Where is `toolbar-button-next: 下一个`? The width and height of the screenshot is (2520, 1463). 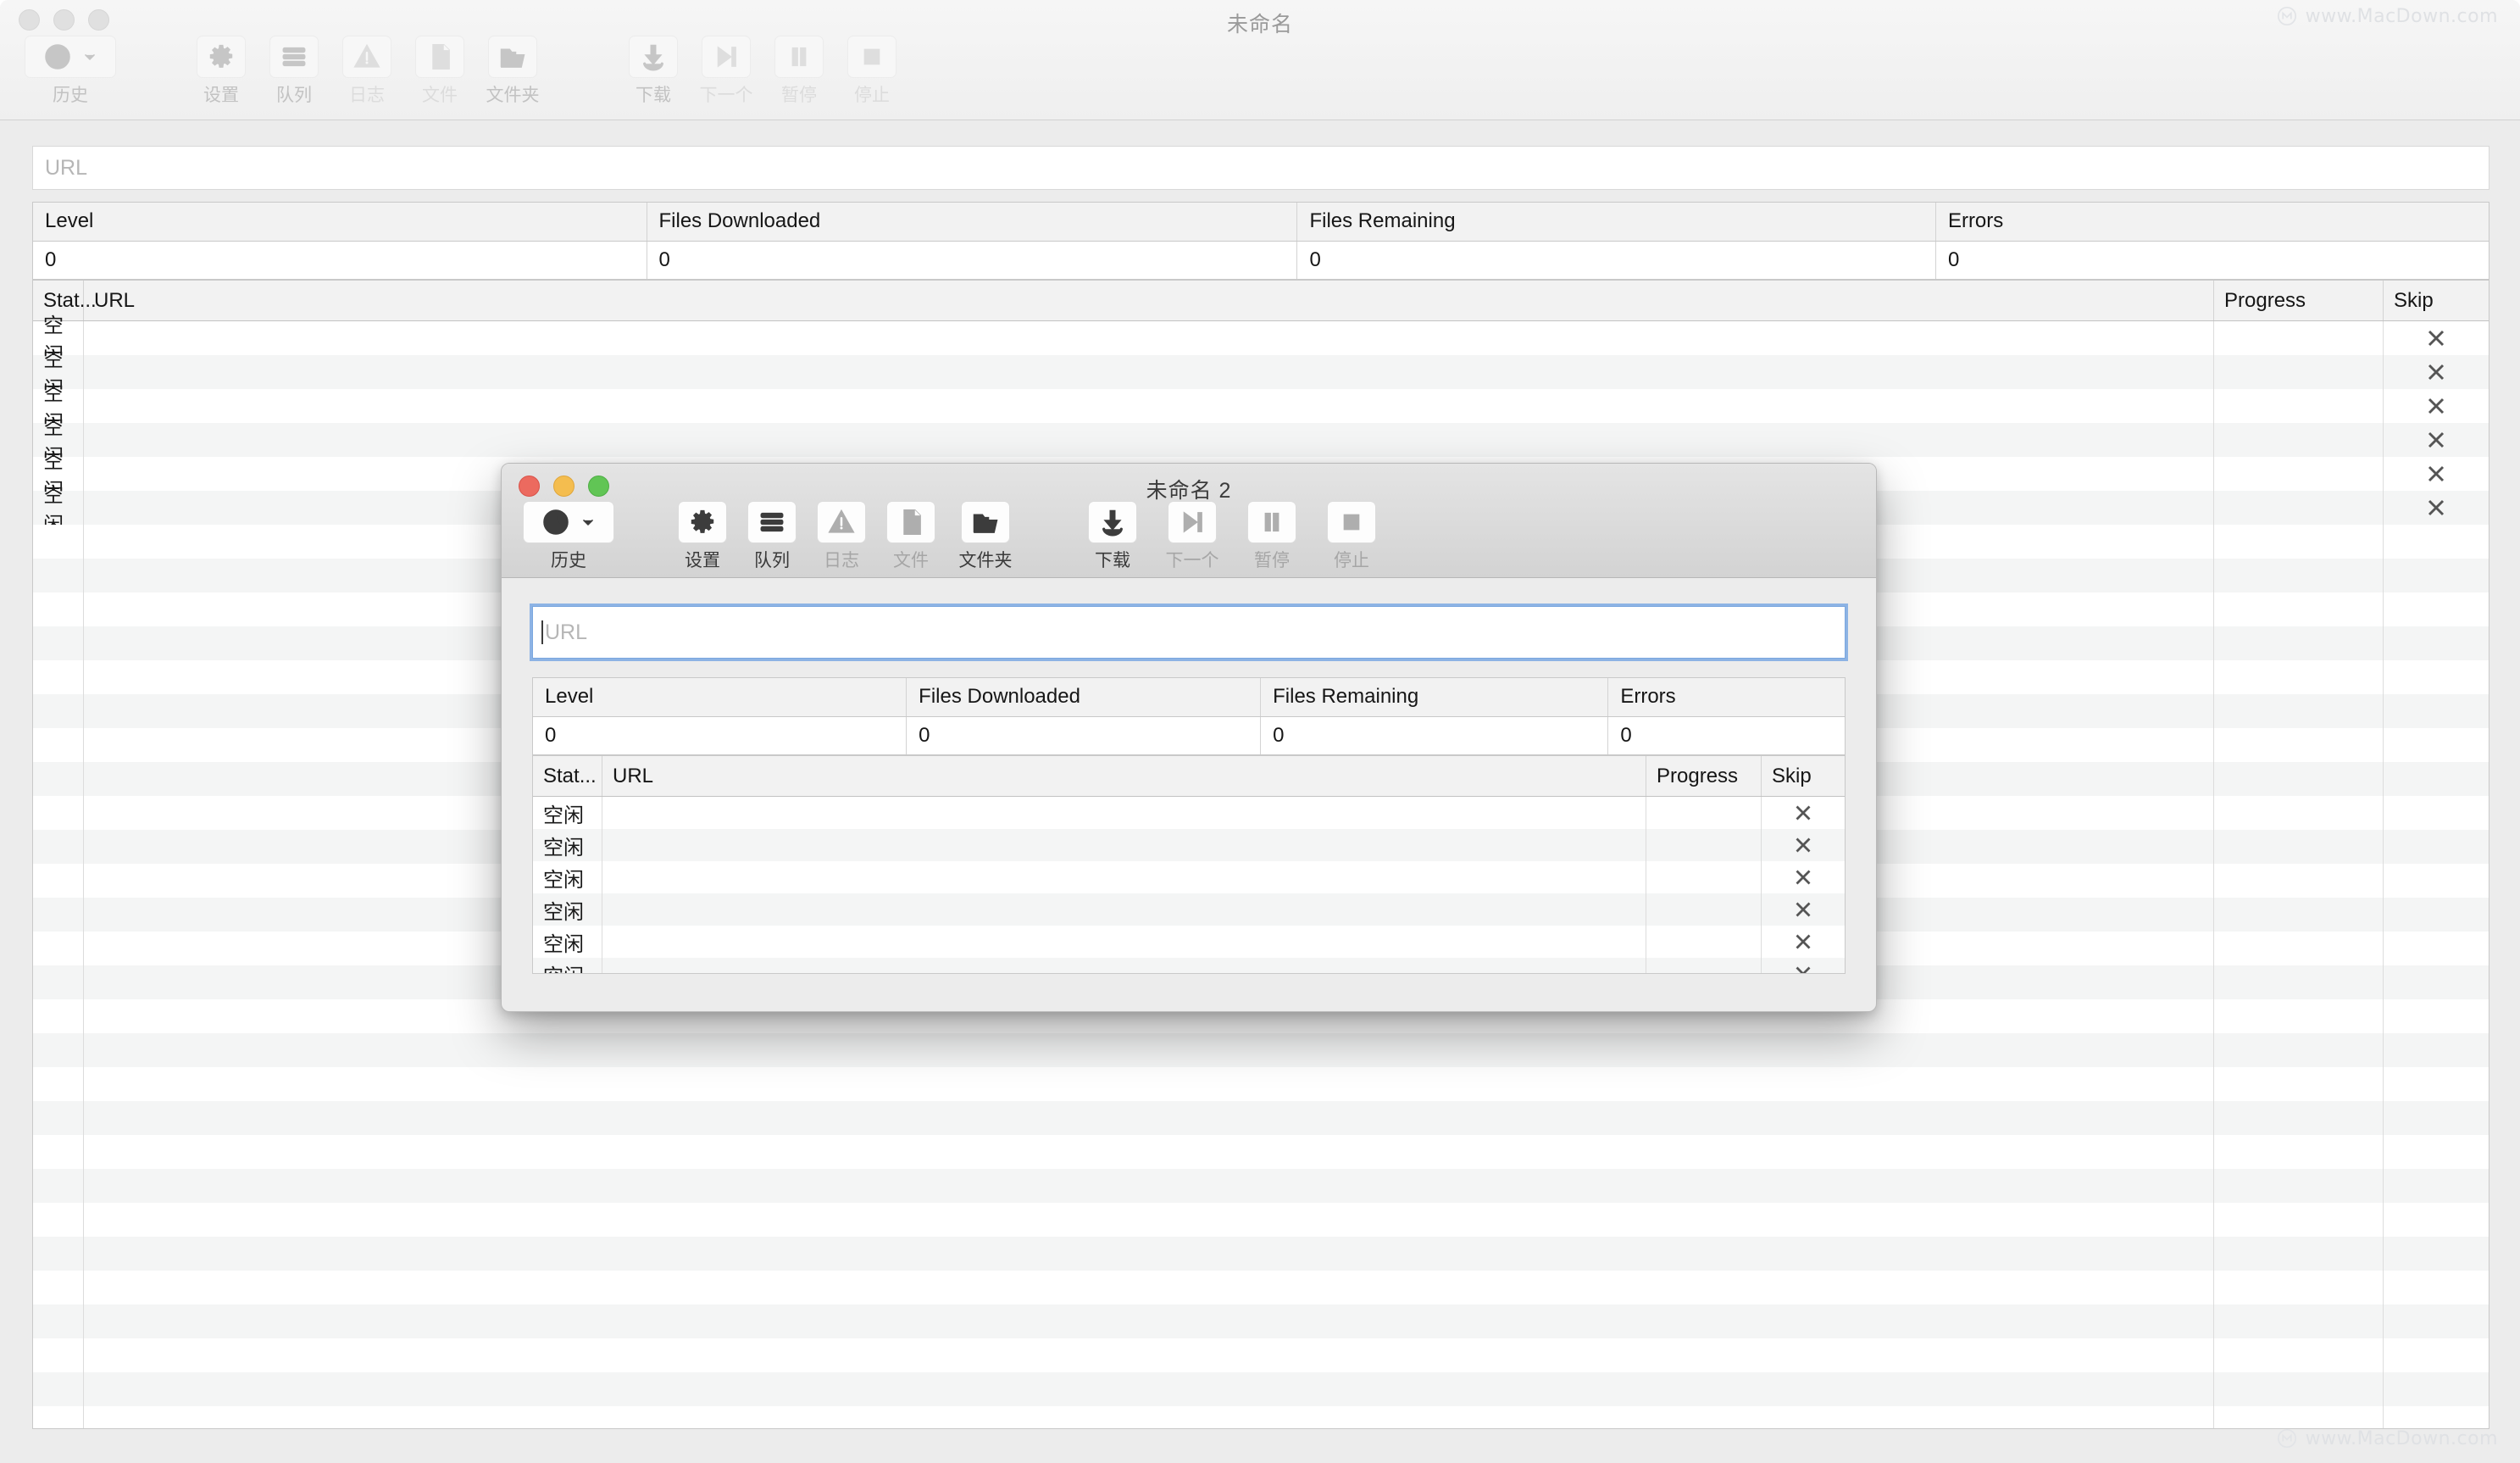
toolbar-button-next: 下一个 is located at coordinates (726, 71).